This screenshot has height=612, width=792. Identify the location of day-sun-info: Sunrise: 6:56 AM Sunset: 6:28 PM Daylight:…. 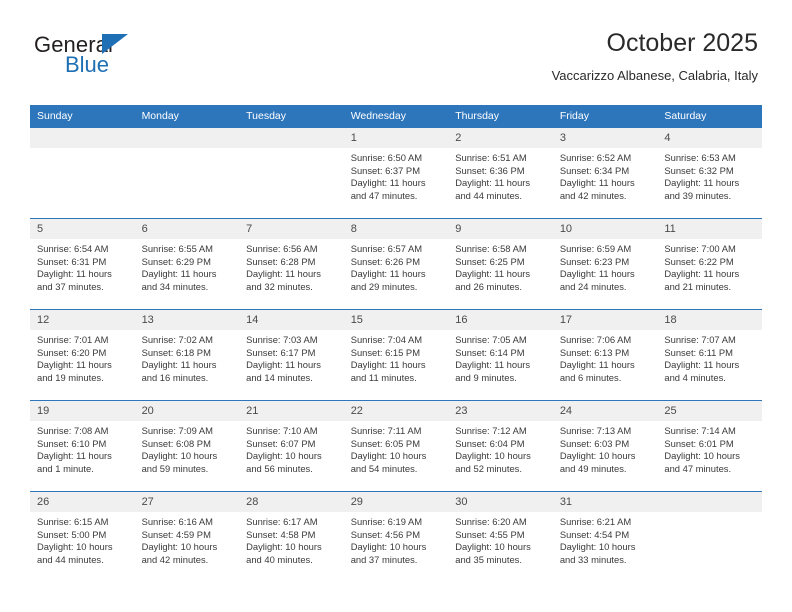
(291, 266).